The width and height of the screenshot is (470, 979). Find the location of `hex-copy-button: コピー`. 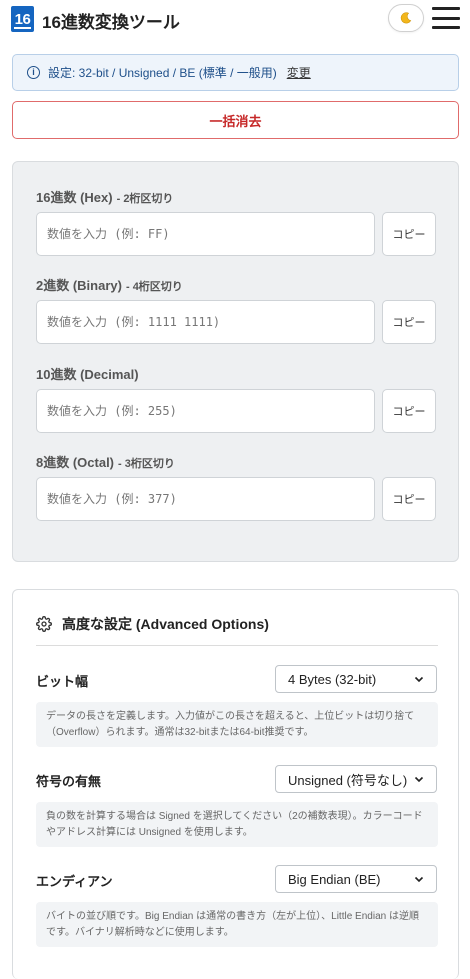

hex-copy-button: コピー is located at coordinates (409, 234).